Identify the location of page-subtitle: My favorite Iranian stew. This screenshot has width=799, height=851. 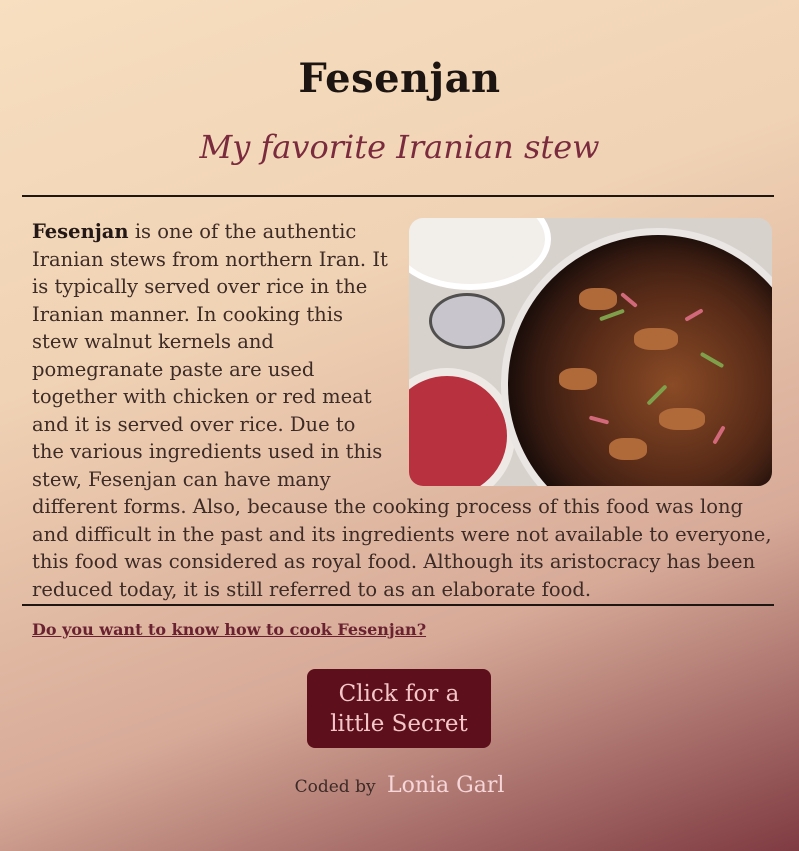
(399, 147).